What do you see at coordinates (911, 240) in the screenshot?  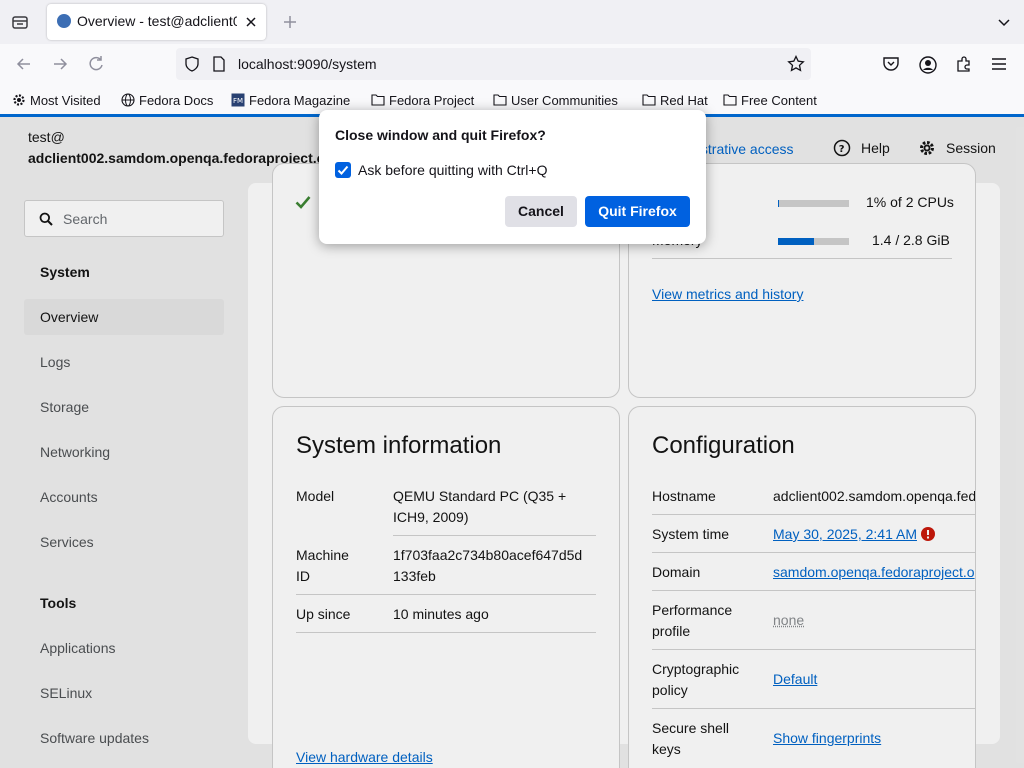 I see `memory-usage-value: 1.4 / 2.8 GiB` at bounding box center [911, 240].